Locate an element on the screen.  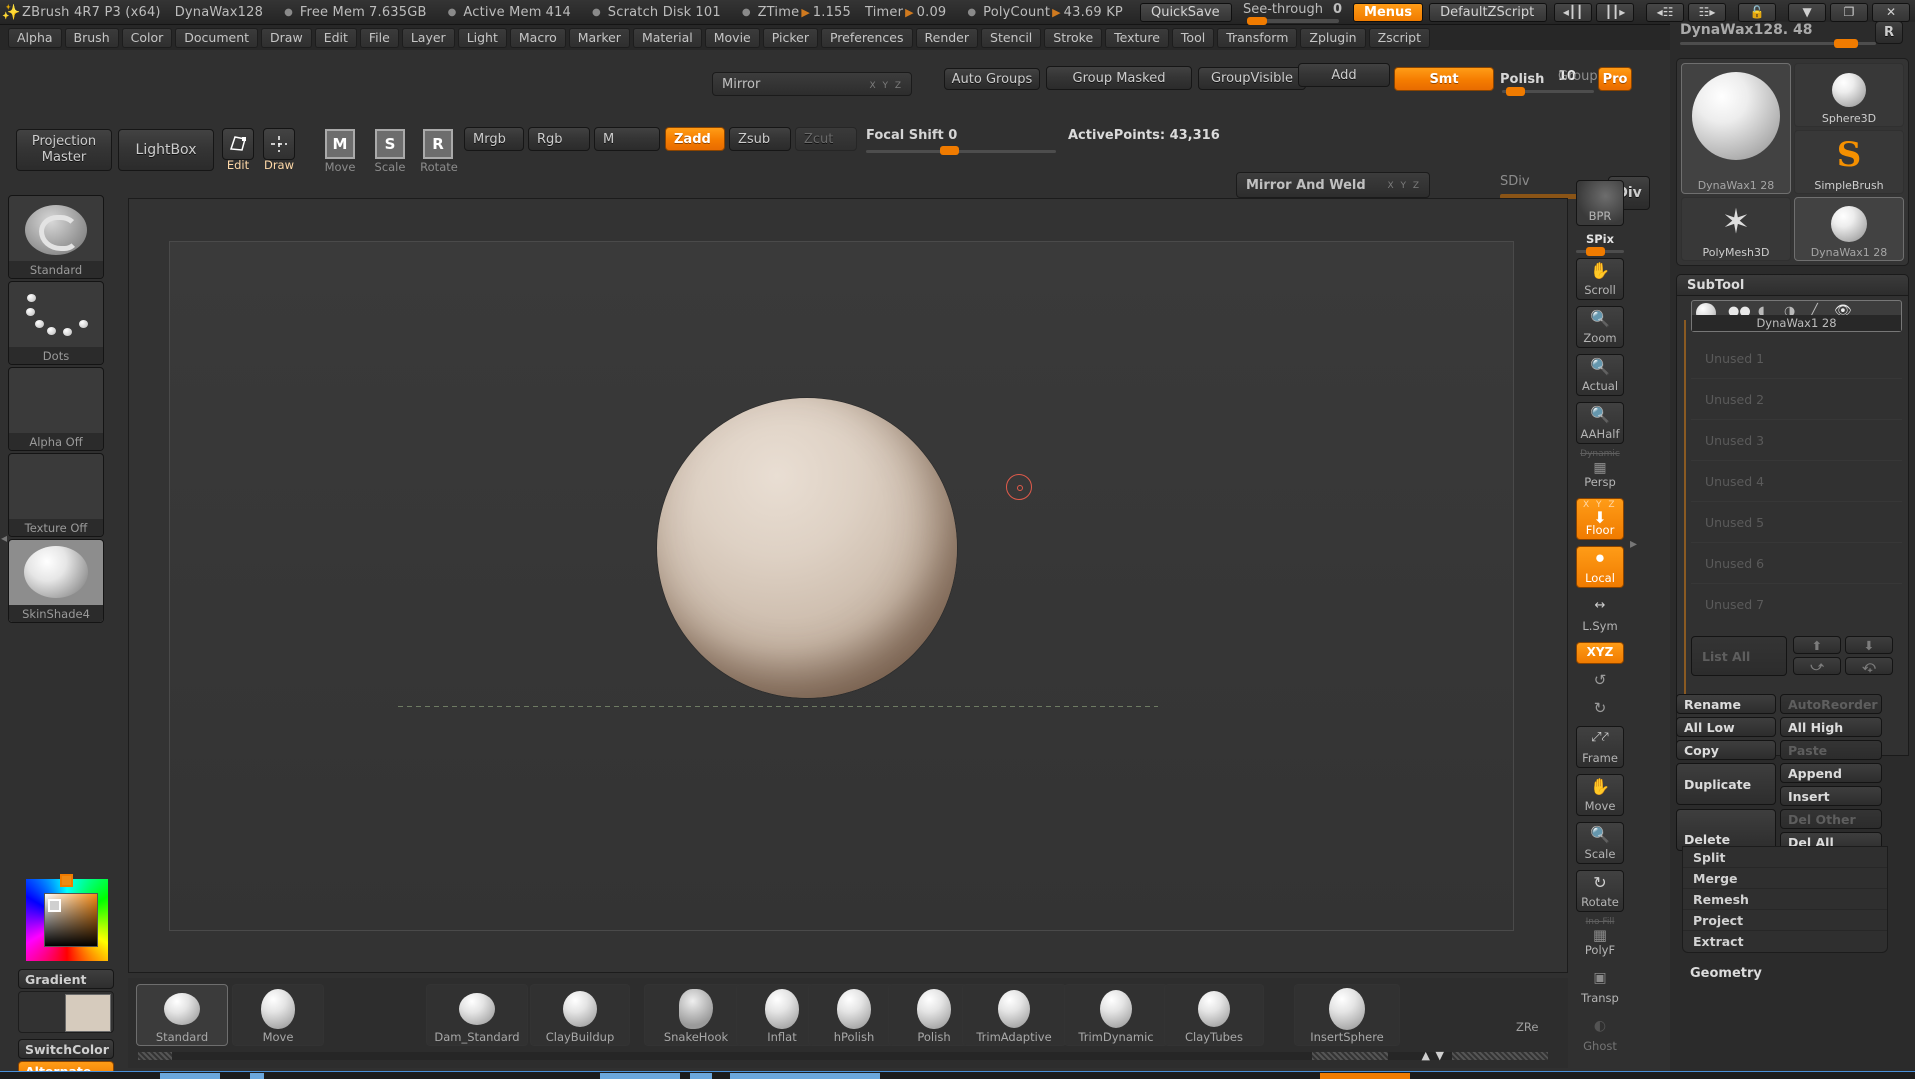
brush-trimadaptive: TrimAdaptive is located at coordinates (1014, 1015).